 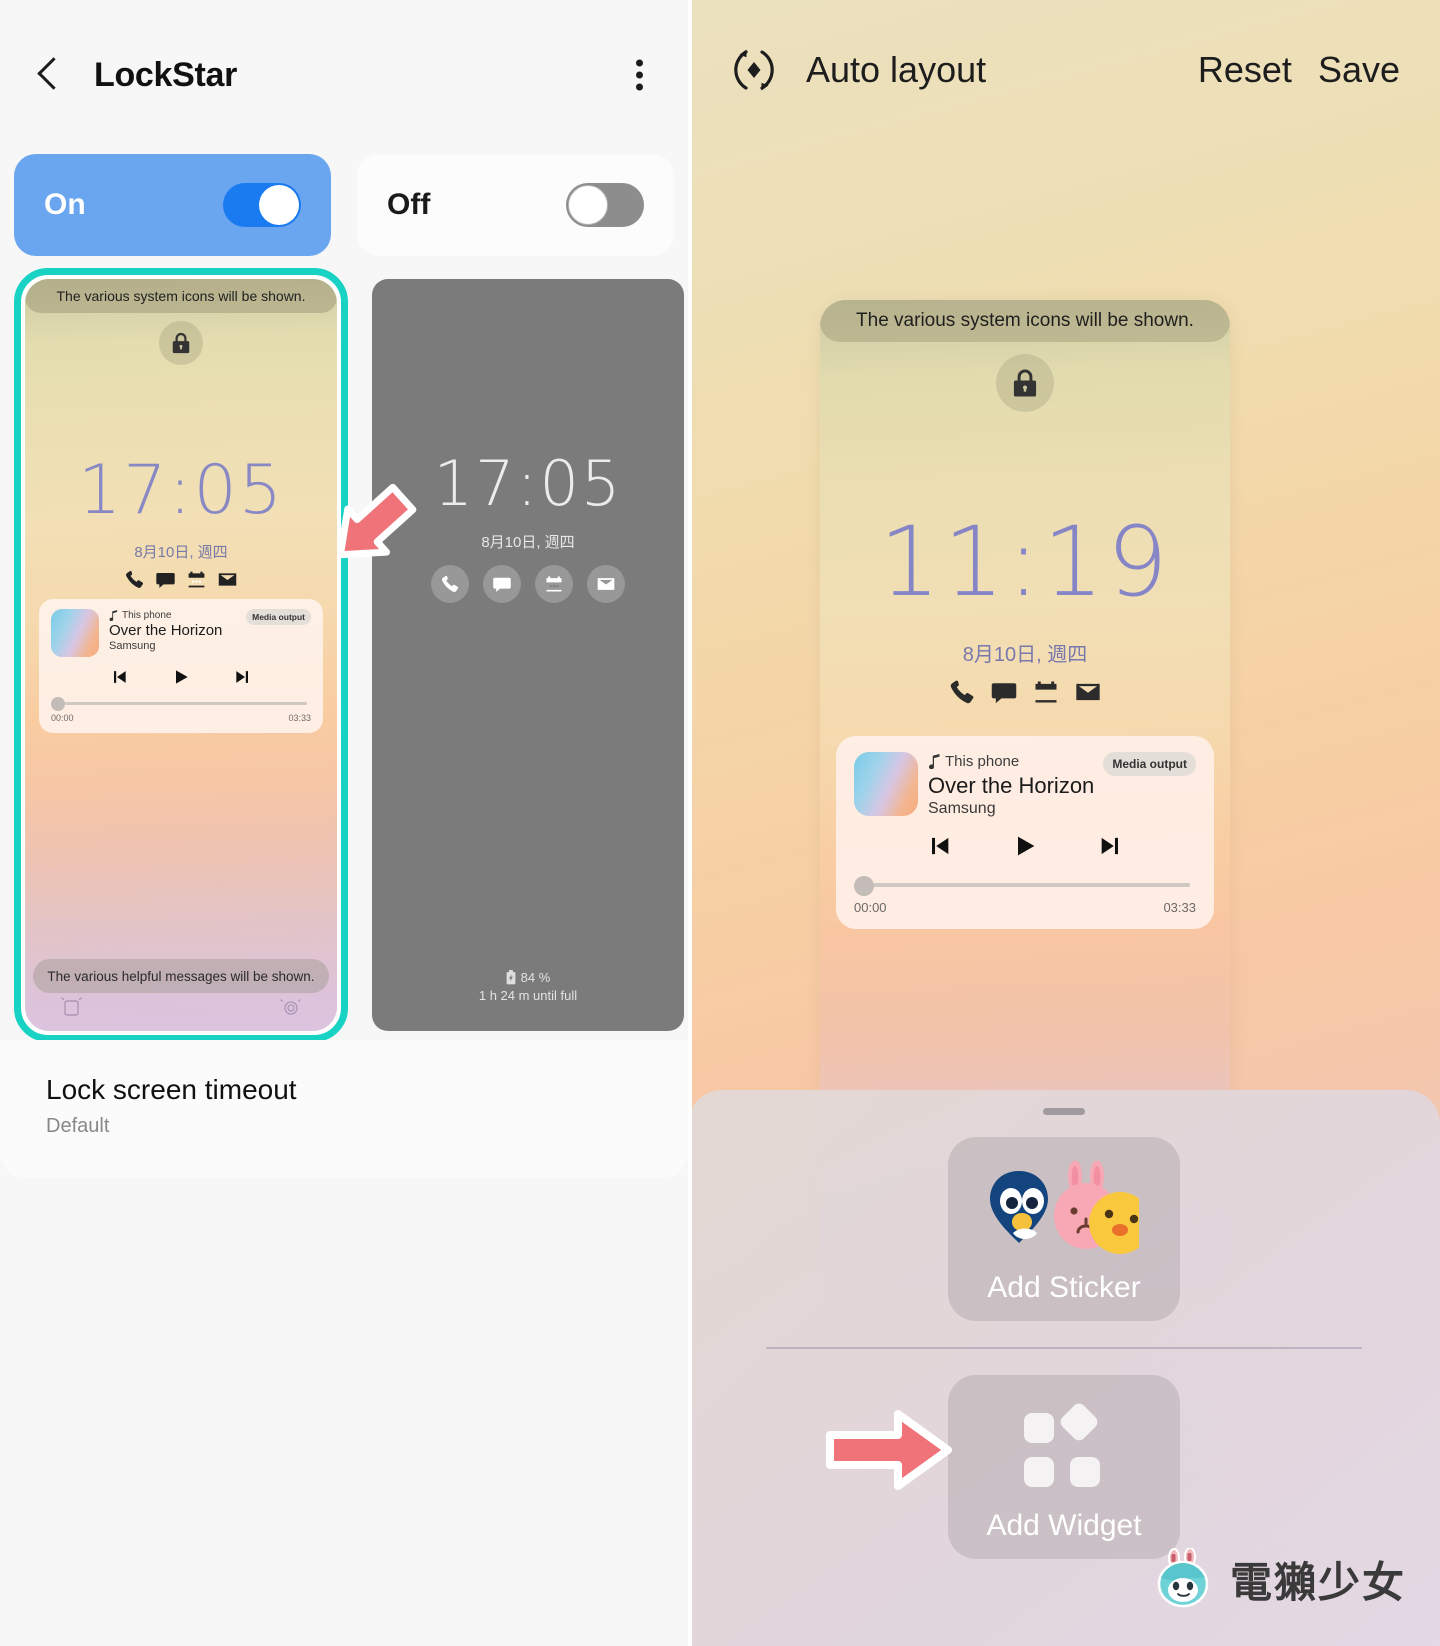 What do you see at coordinates (1064, 70) in the screenshot?
I see `right-header: Auto layout Reset Save` at bounding box center [1064, 70].